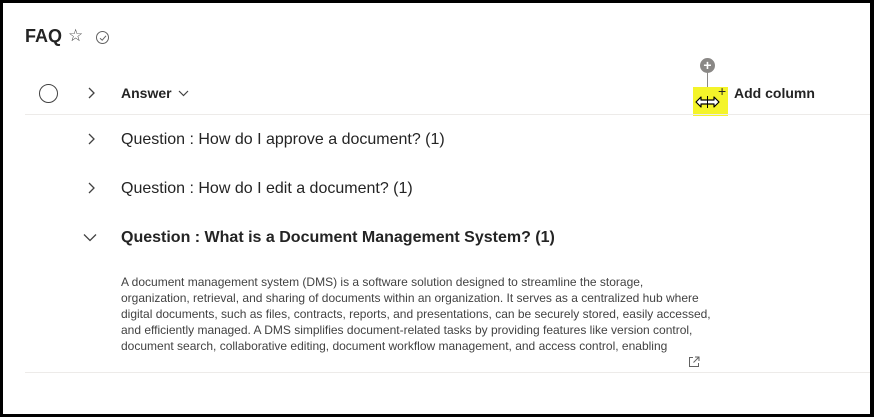 The height and width of the screenshot is (417, 874). Describe the element at coordinates (694, 362) in the screenshot. I see `open-in-new-icon` at that location.